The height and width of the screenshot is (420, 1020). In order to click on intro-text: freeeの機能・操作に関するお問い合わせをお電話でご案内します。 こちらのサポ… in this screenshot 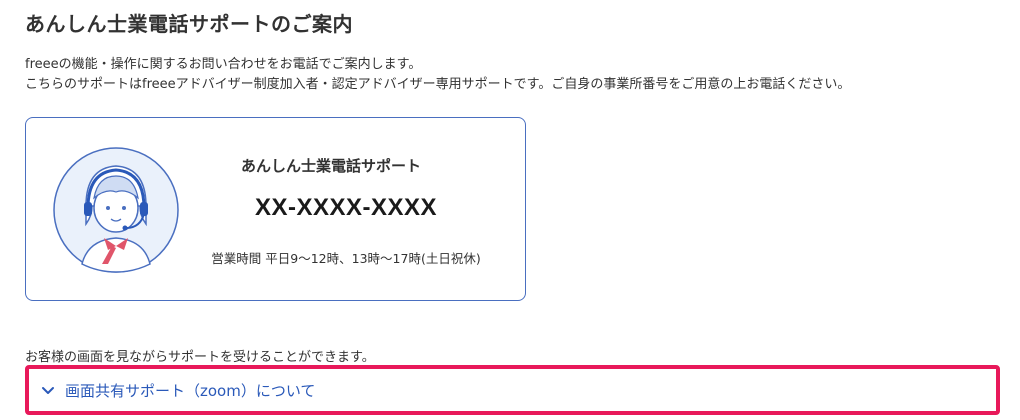, I will do `click(437, 75)`.